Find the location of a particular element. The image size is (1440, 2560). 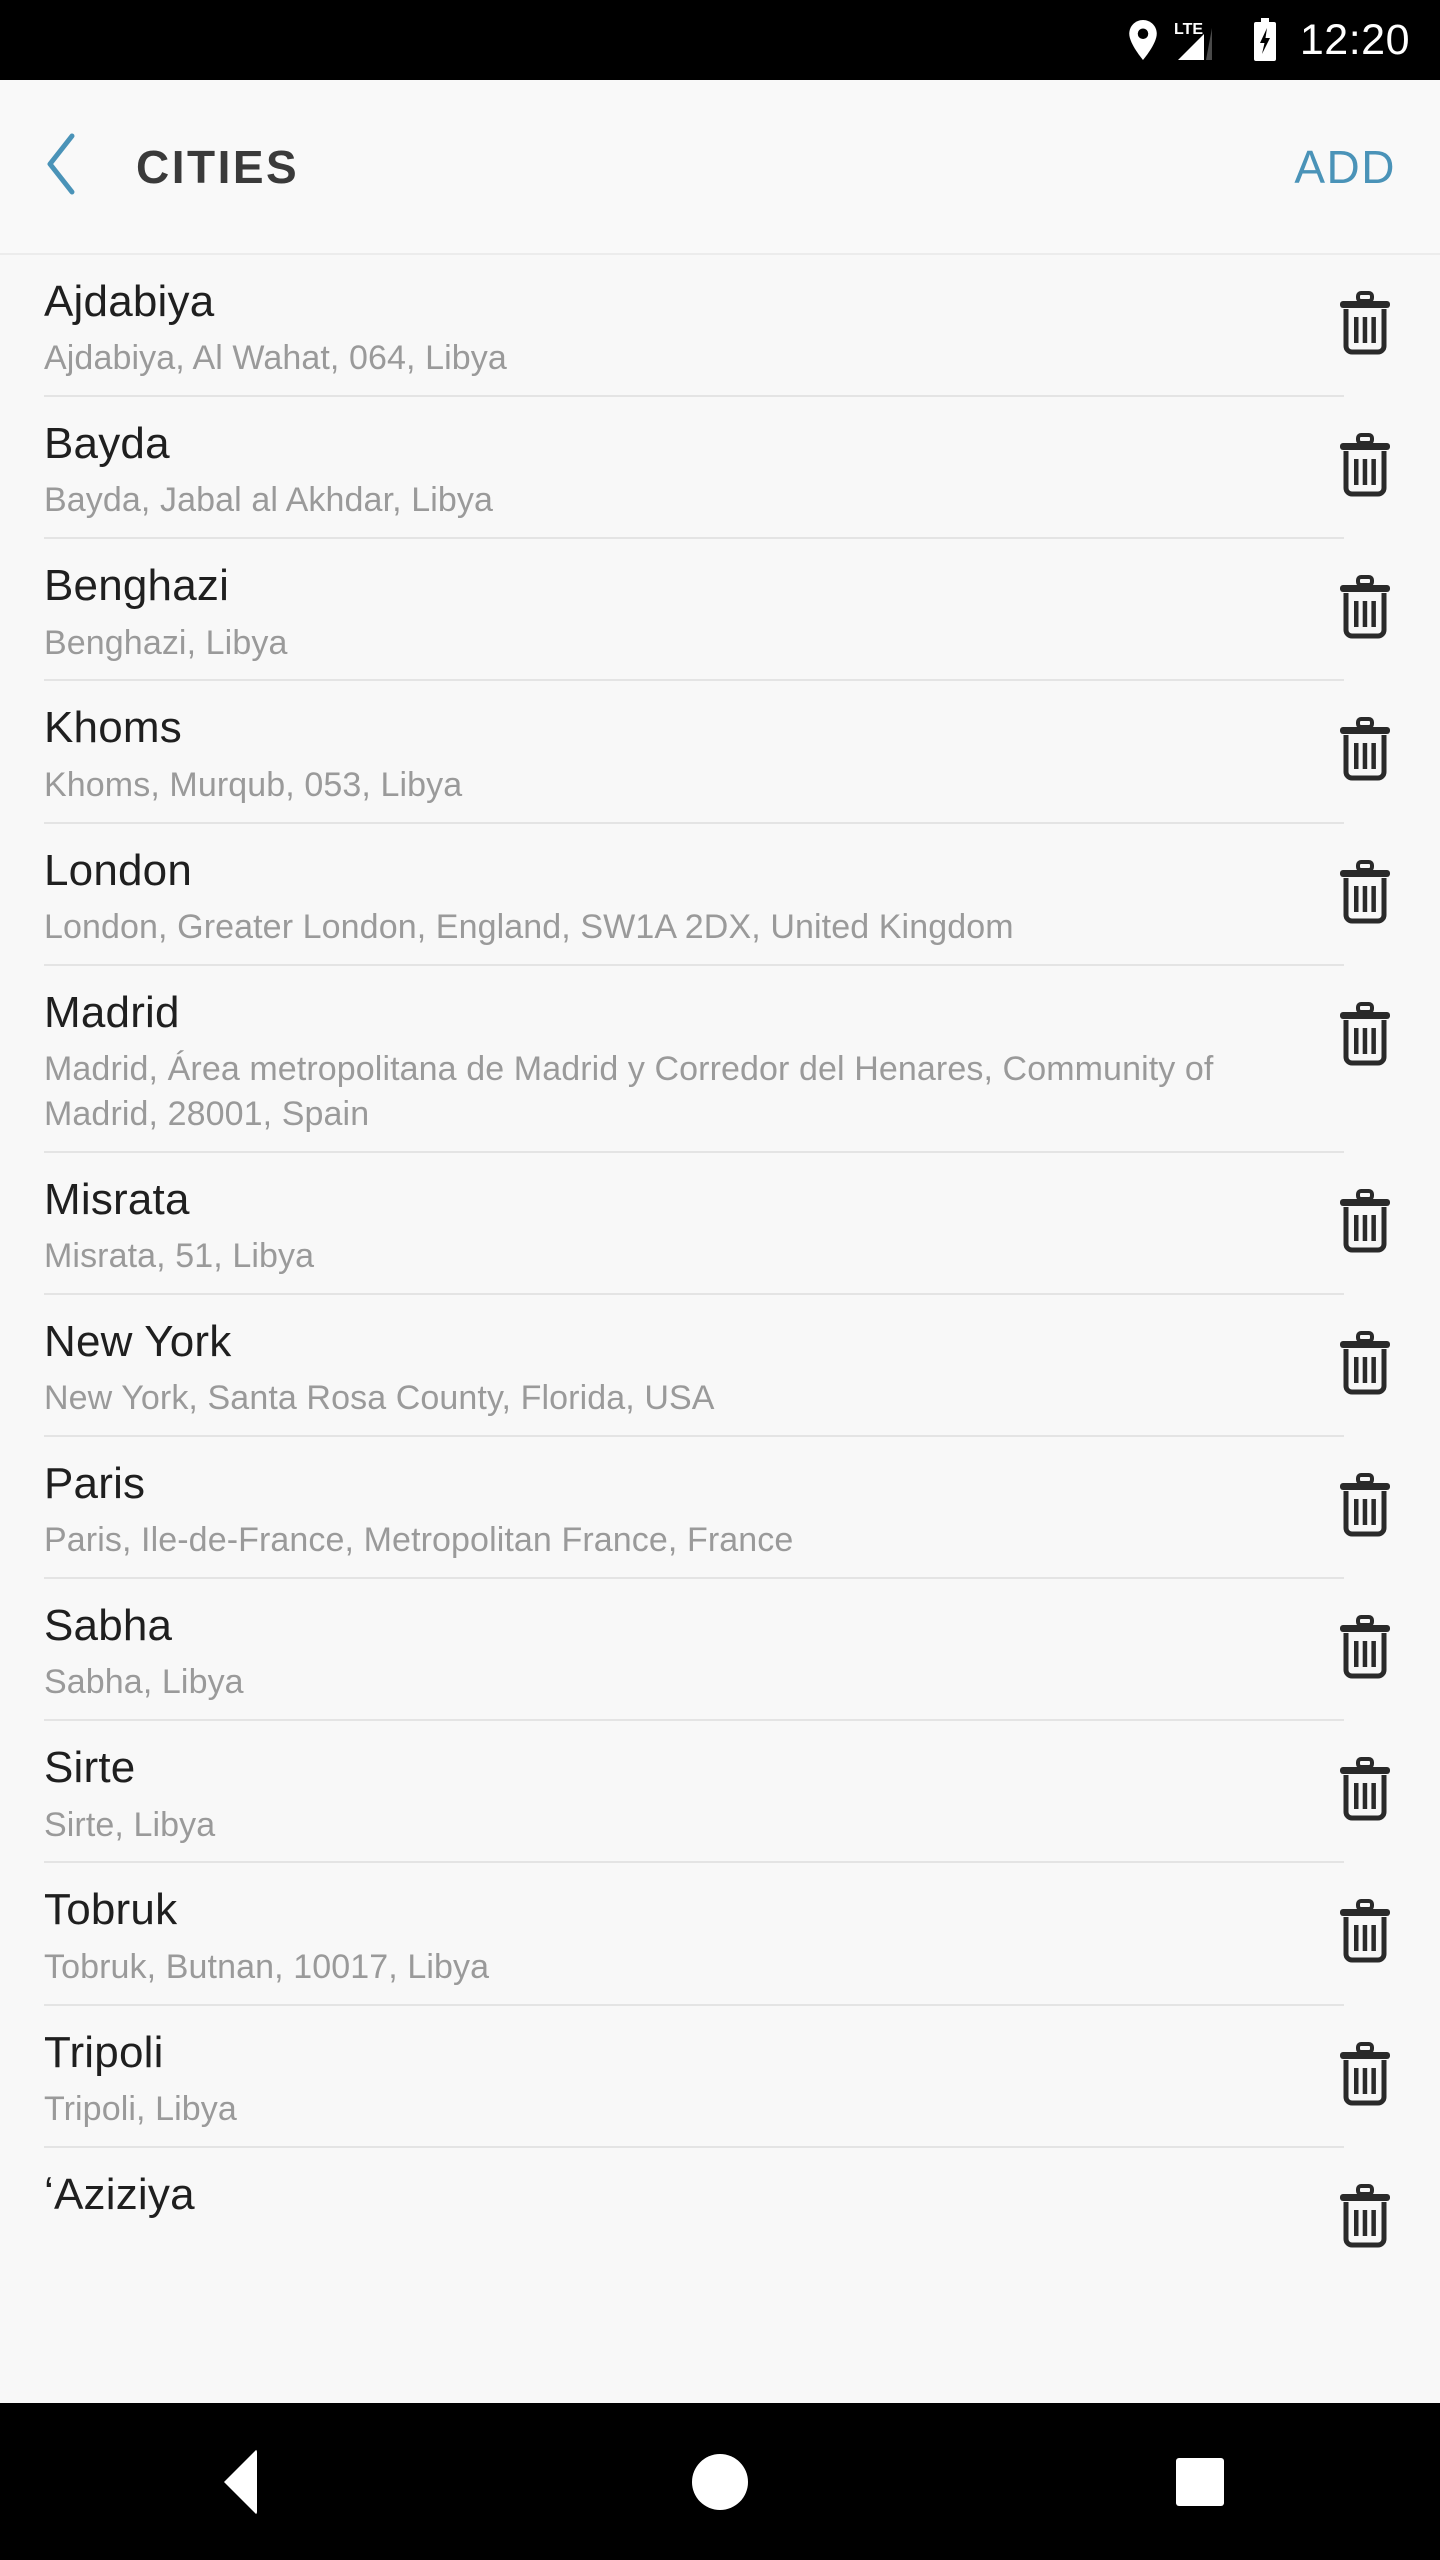

city-list-item: Sirte Sirte, Libya is located at coordinates (720, 1784).